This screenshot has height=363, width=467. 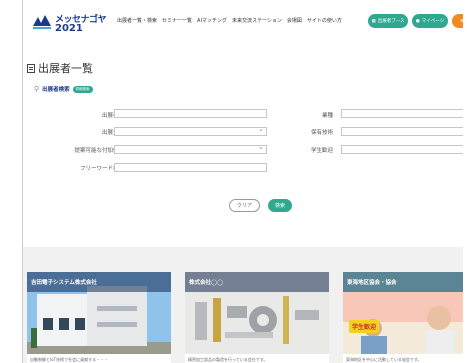 What do you see at coordinates (417, 21) in the screenshot?
I see `user-icon: ●` at bounding box center [417, 21].